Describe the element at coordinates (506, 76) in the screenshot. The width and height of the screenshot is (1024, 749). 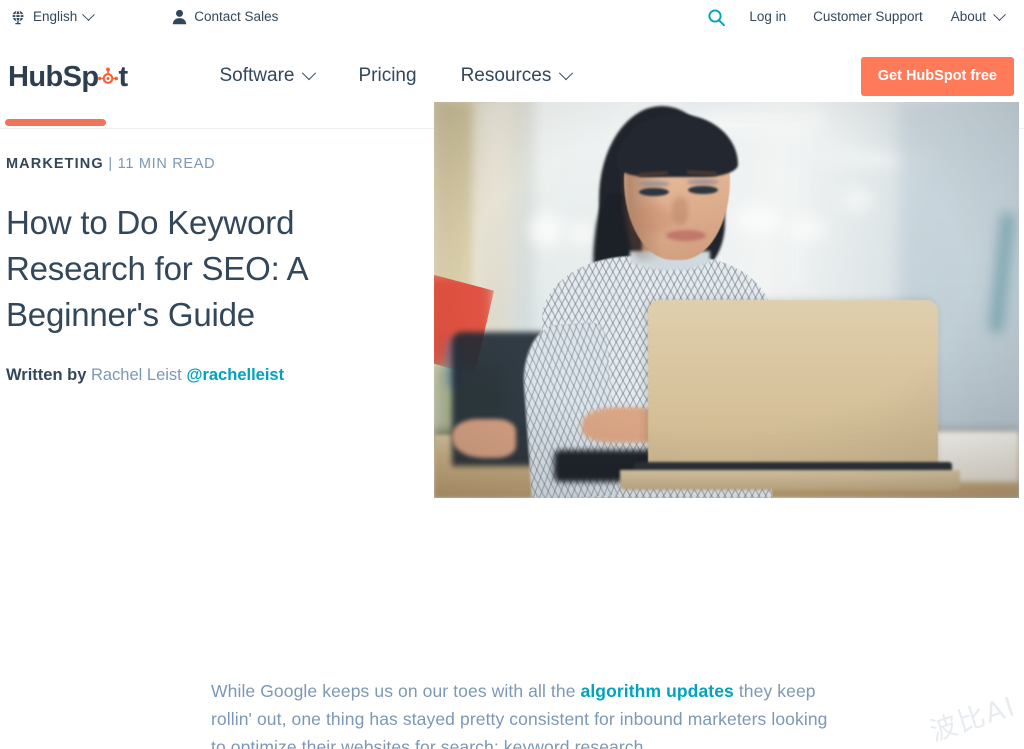
I see `nav-item-resources-label: Resources` at that location.